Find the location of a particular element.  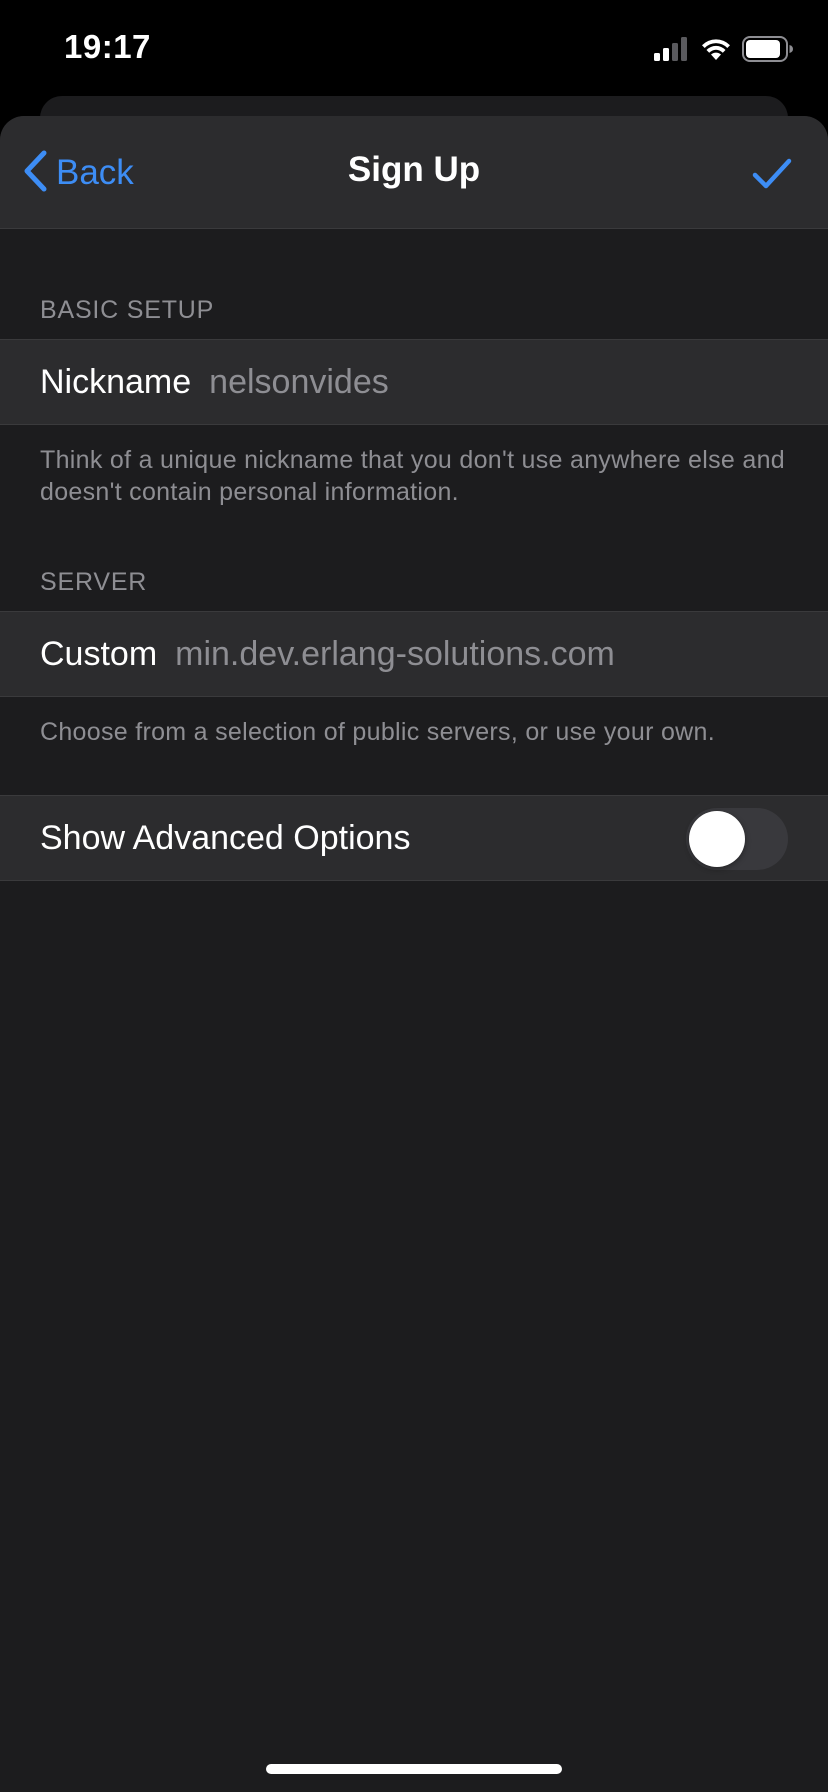

checkmark-icon is located at coordinates (772, 179).